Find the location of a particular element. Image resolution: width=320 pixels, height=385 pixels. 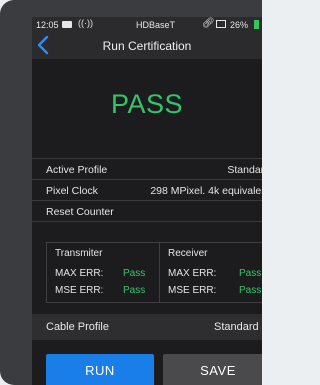

status-time: 12:05 is located at coordinates (47, 25).